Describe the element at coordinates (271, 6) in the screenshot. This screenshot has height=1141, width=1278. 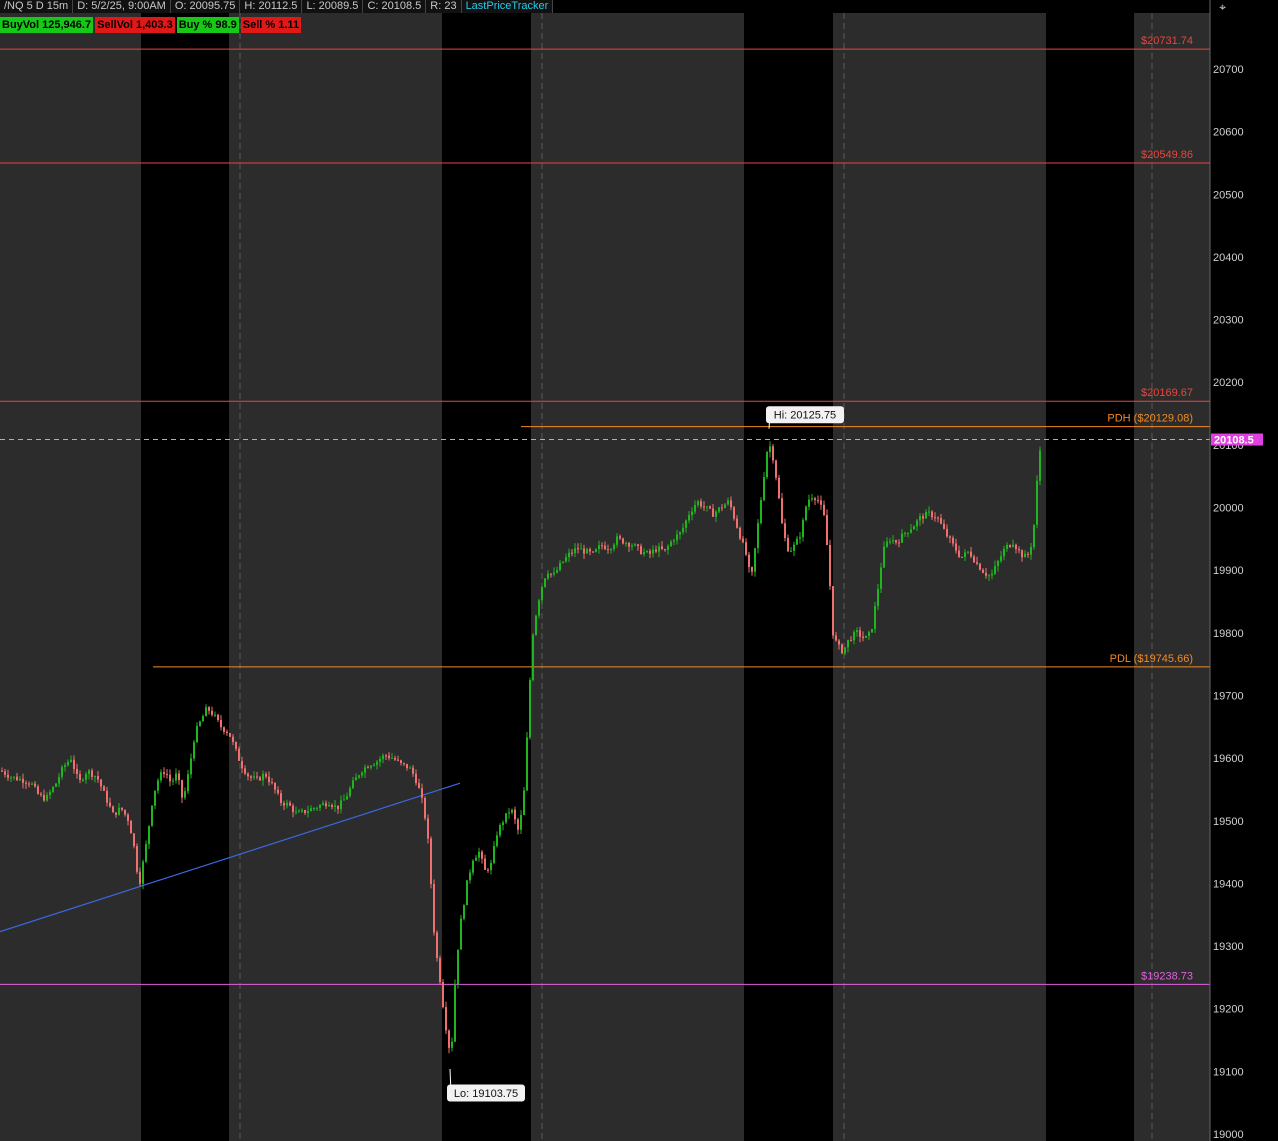
I see `high-label: H: 20112.5` at that location.